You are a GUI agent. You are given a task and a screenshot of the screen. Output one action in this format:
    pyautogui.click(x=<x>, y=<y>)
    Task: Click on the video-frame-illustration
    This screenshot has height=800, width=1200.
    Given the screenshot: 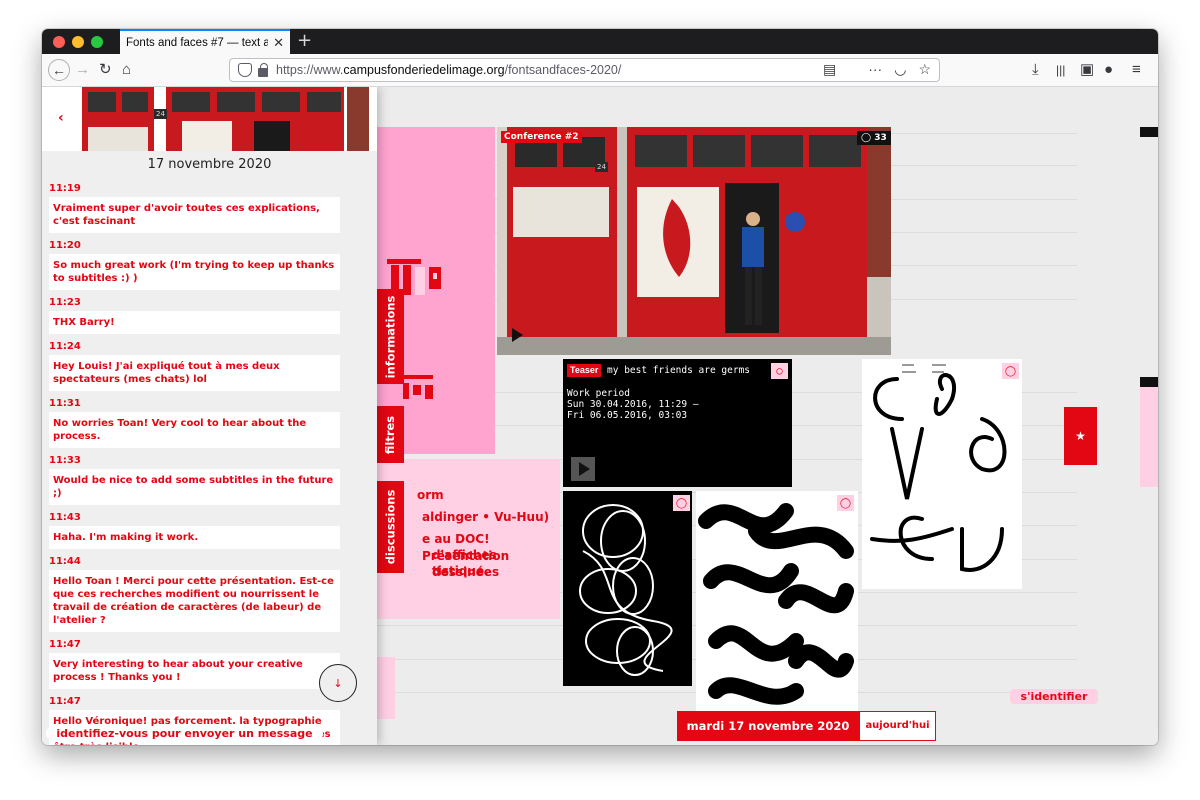 What is the action you would take?
    pyautogui.click(x=694, y=241)
    